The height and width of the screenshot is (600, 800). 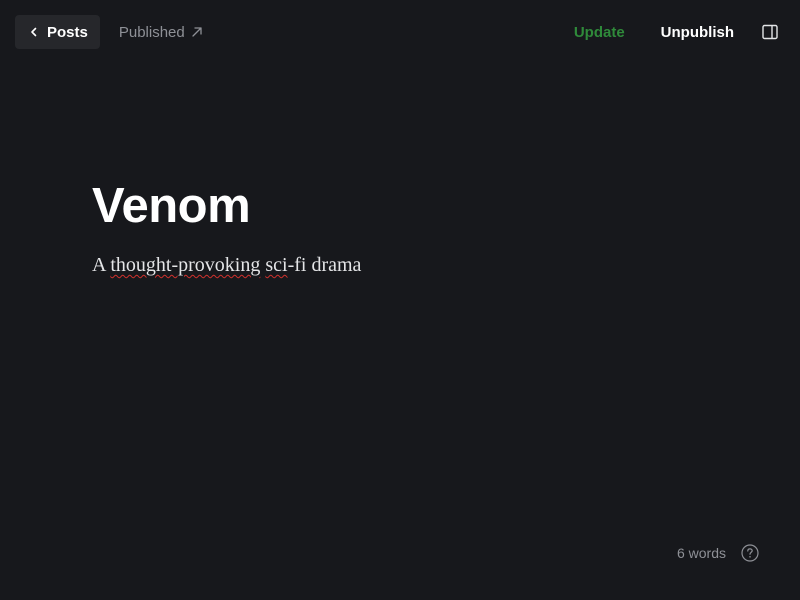 I want to click on update-button: Update, so click(x=599, y=32).